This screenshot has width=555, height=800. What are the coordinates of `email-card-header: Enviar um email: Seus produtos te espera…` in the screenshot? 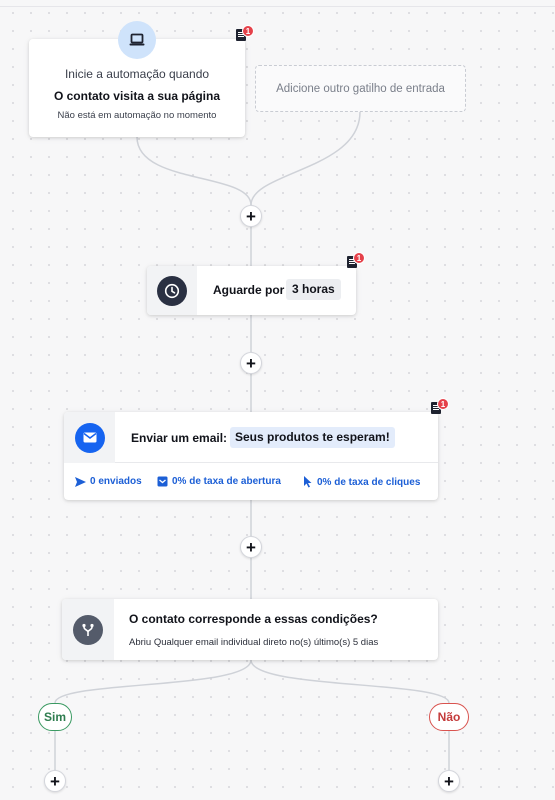 It's located at (251, 437).